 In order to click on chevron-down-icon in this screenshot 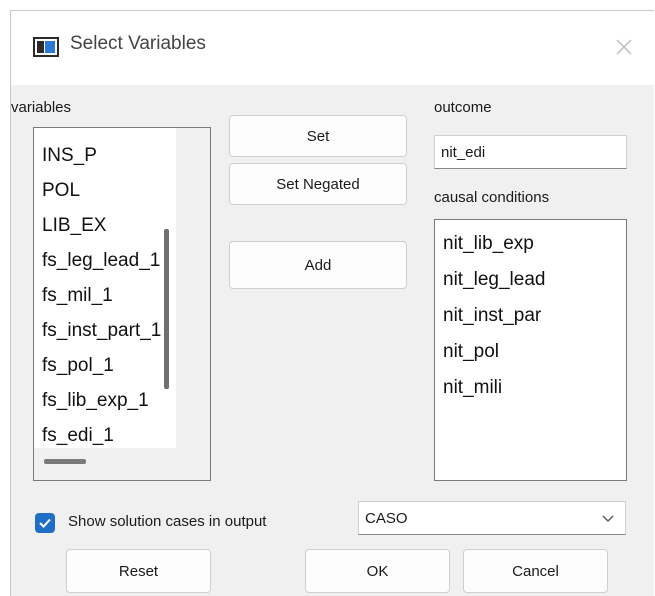, I will do `click(608, 518)`.